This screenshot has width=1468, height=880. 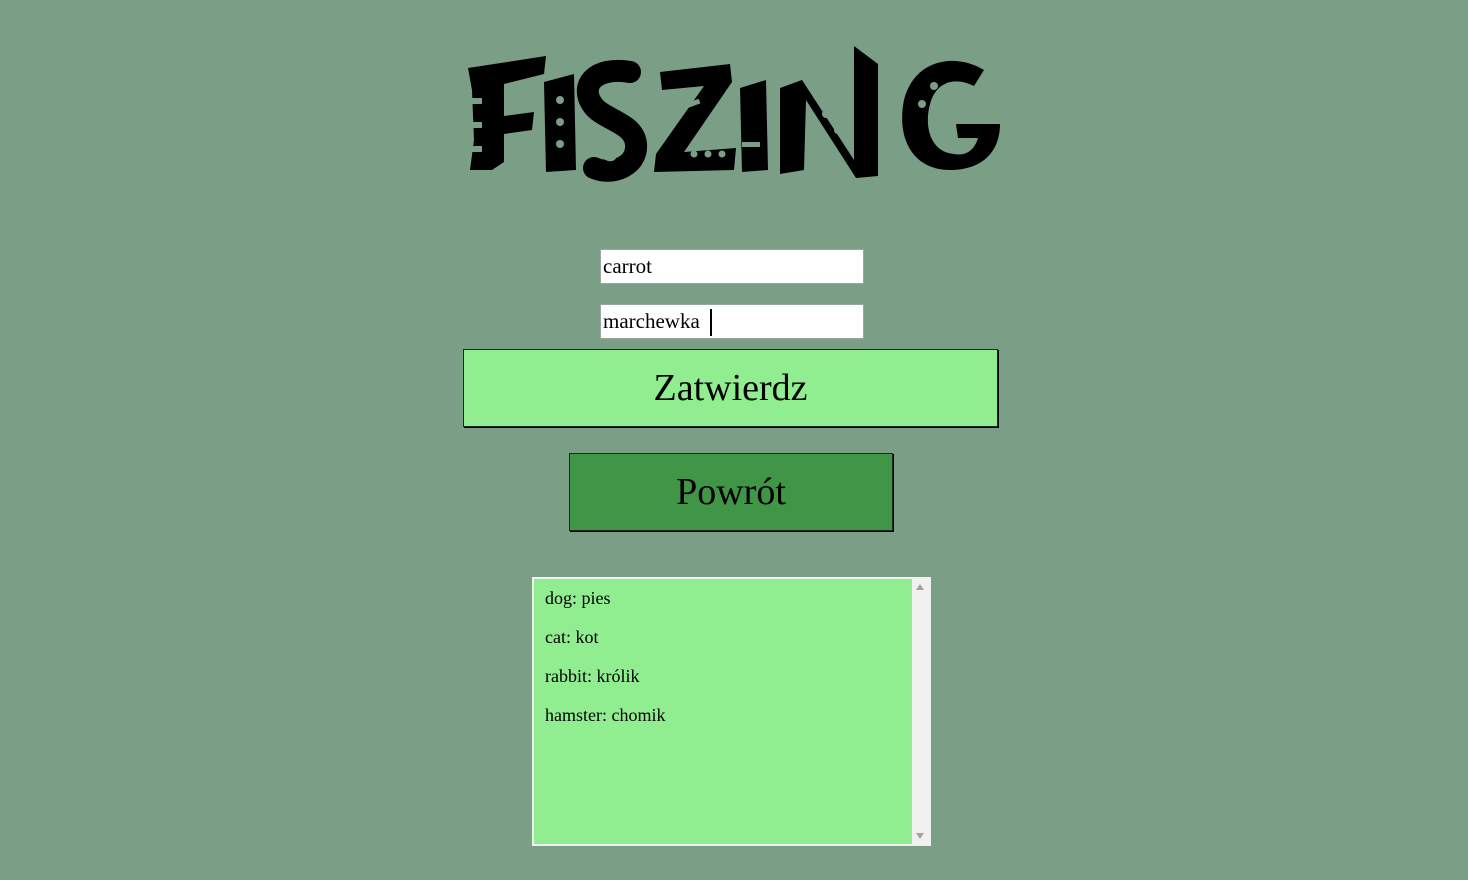 What do you see at coordinates (728, 637) in the screenshot?
I see `list-item: cat: kot` at bounding box center [728, 637].